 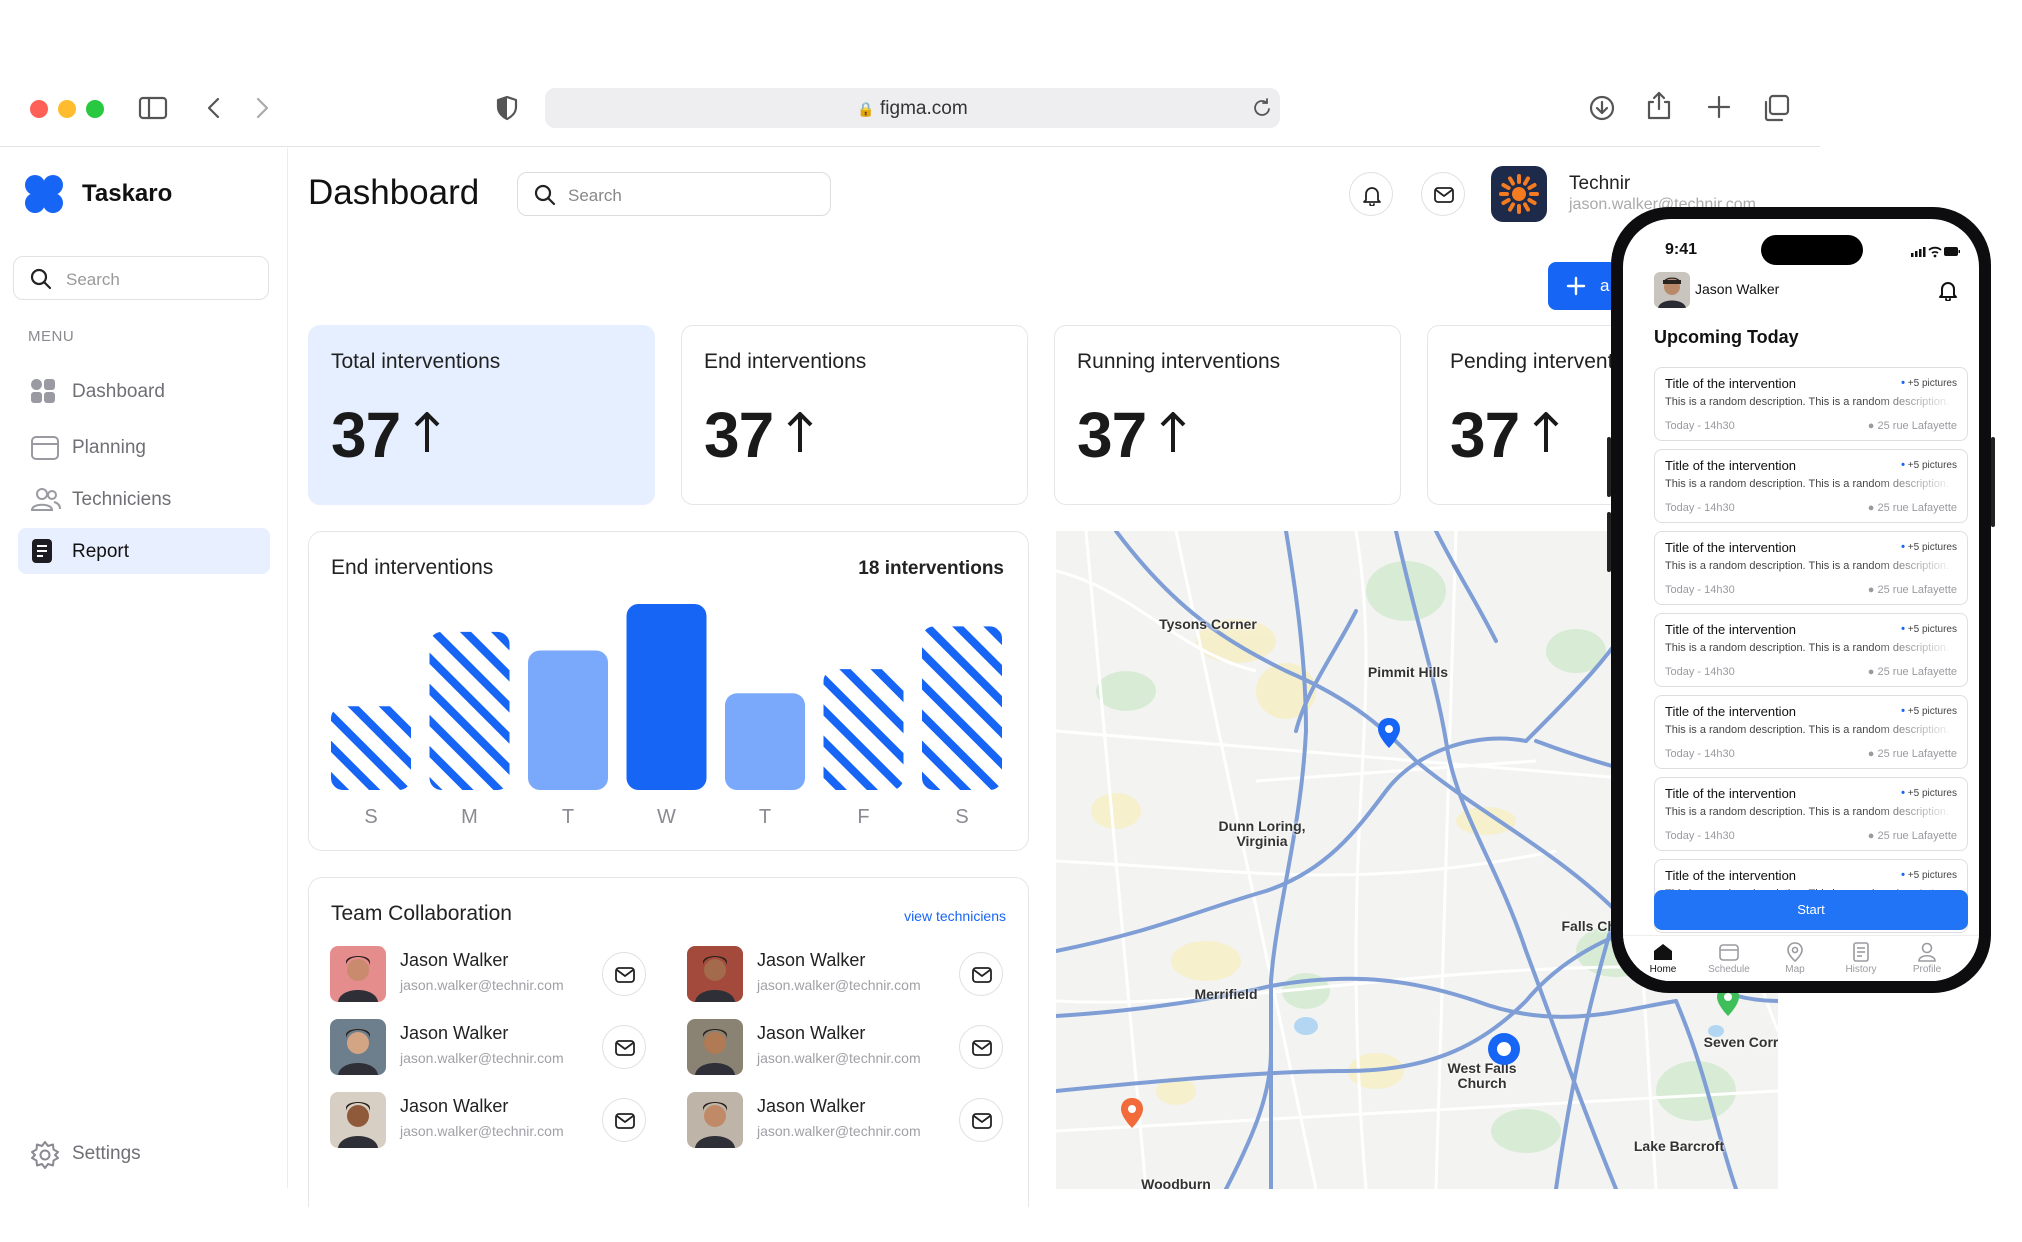 What do you see at coordinates (67, 109) in the screenshot?
I see `minimize-window-button` at bounding box center [67, 109].